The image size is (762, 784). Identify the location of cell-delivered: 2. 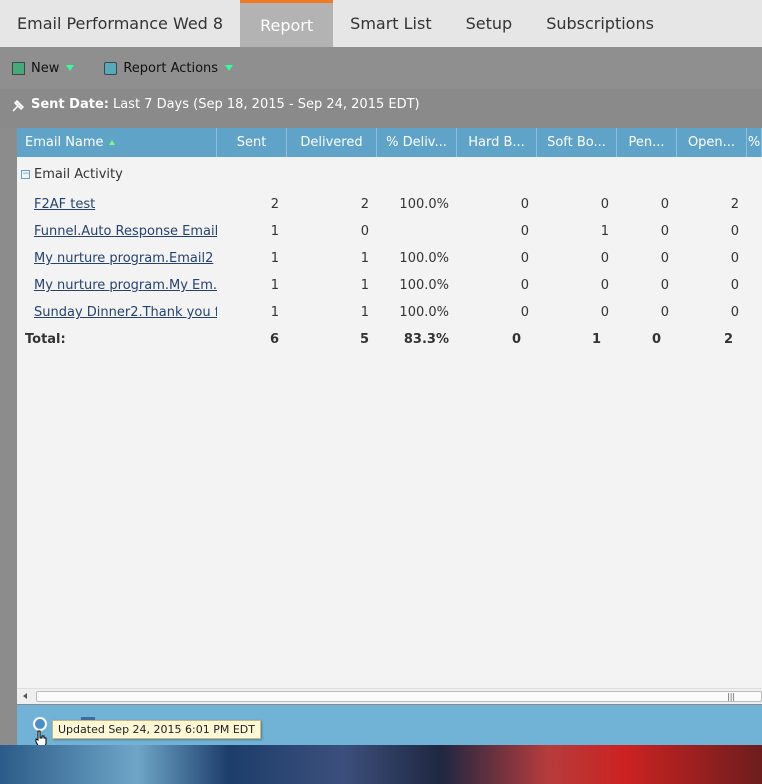
(364, 204).